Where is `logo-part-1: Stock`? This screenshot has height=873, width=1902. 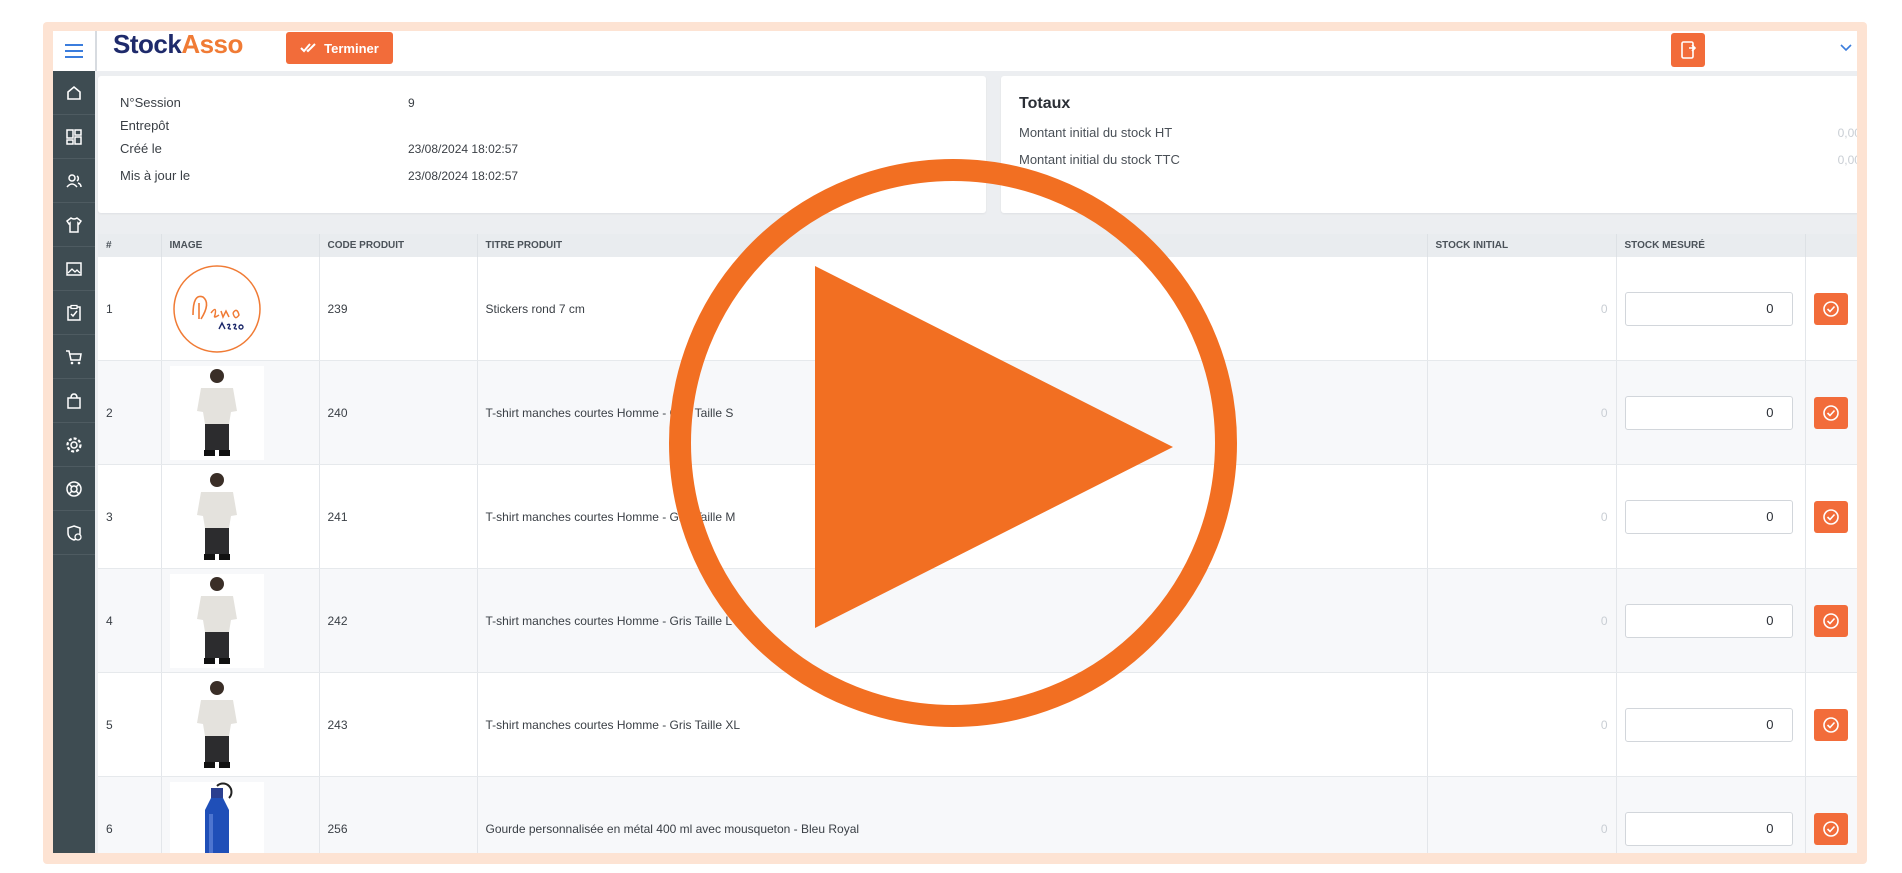
logo-part-1: Stock is located at coordinates (147, 45).